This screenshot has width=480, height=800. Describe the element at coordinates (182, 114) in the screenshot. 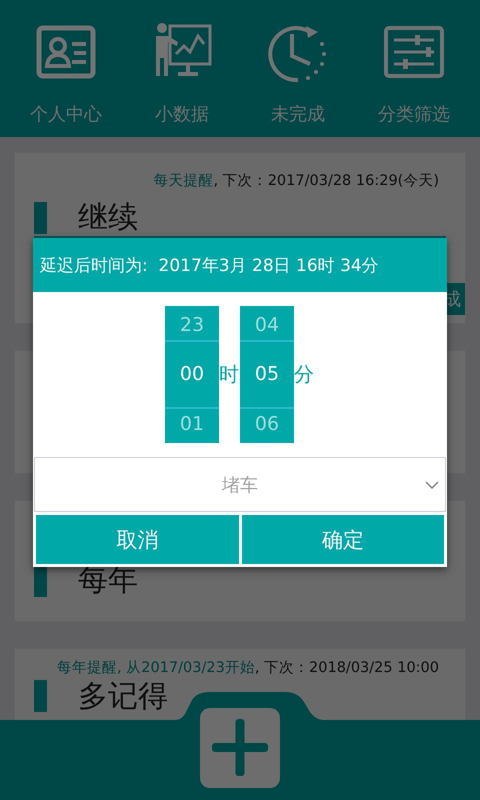

I see `nav-label: 小数据` at that location.